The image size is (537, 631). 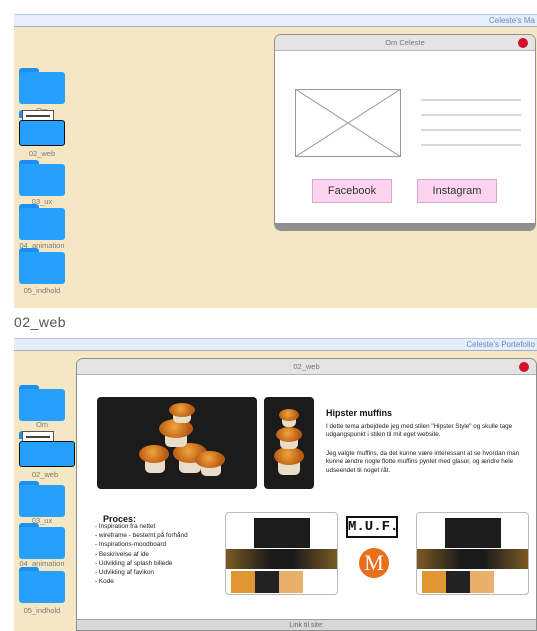 I want to click on window-title: 02_web, so click(x=306, y=367).